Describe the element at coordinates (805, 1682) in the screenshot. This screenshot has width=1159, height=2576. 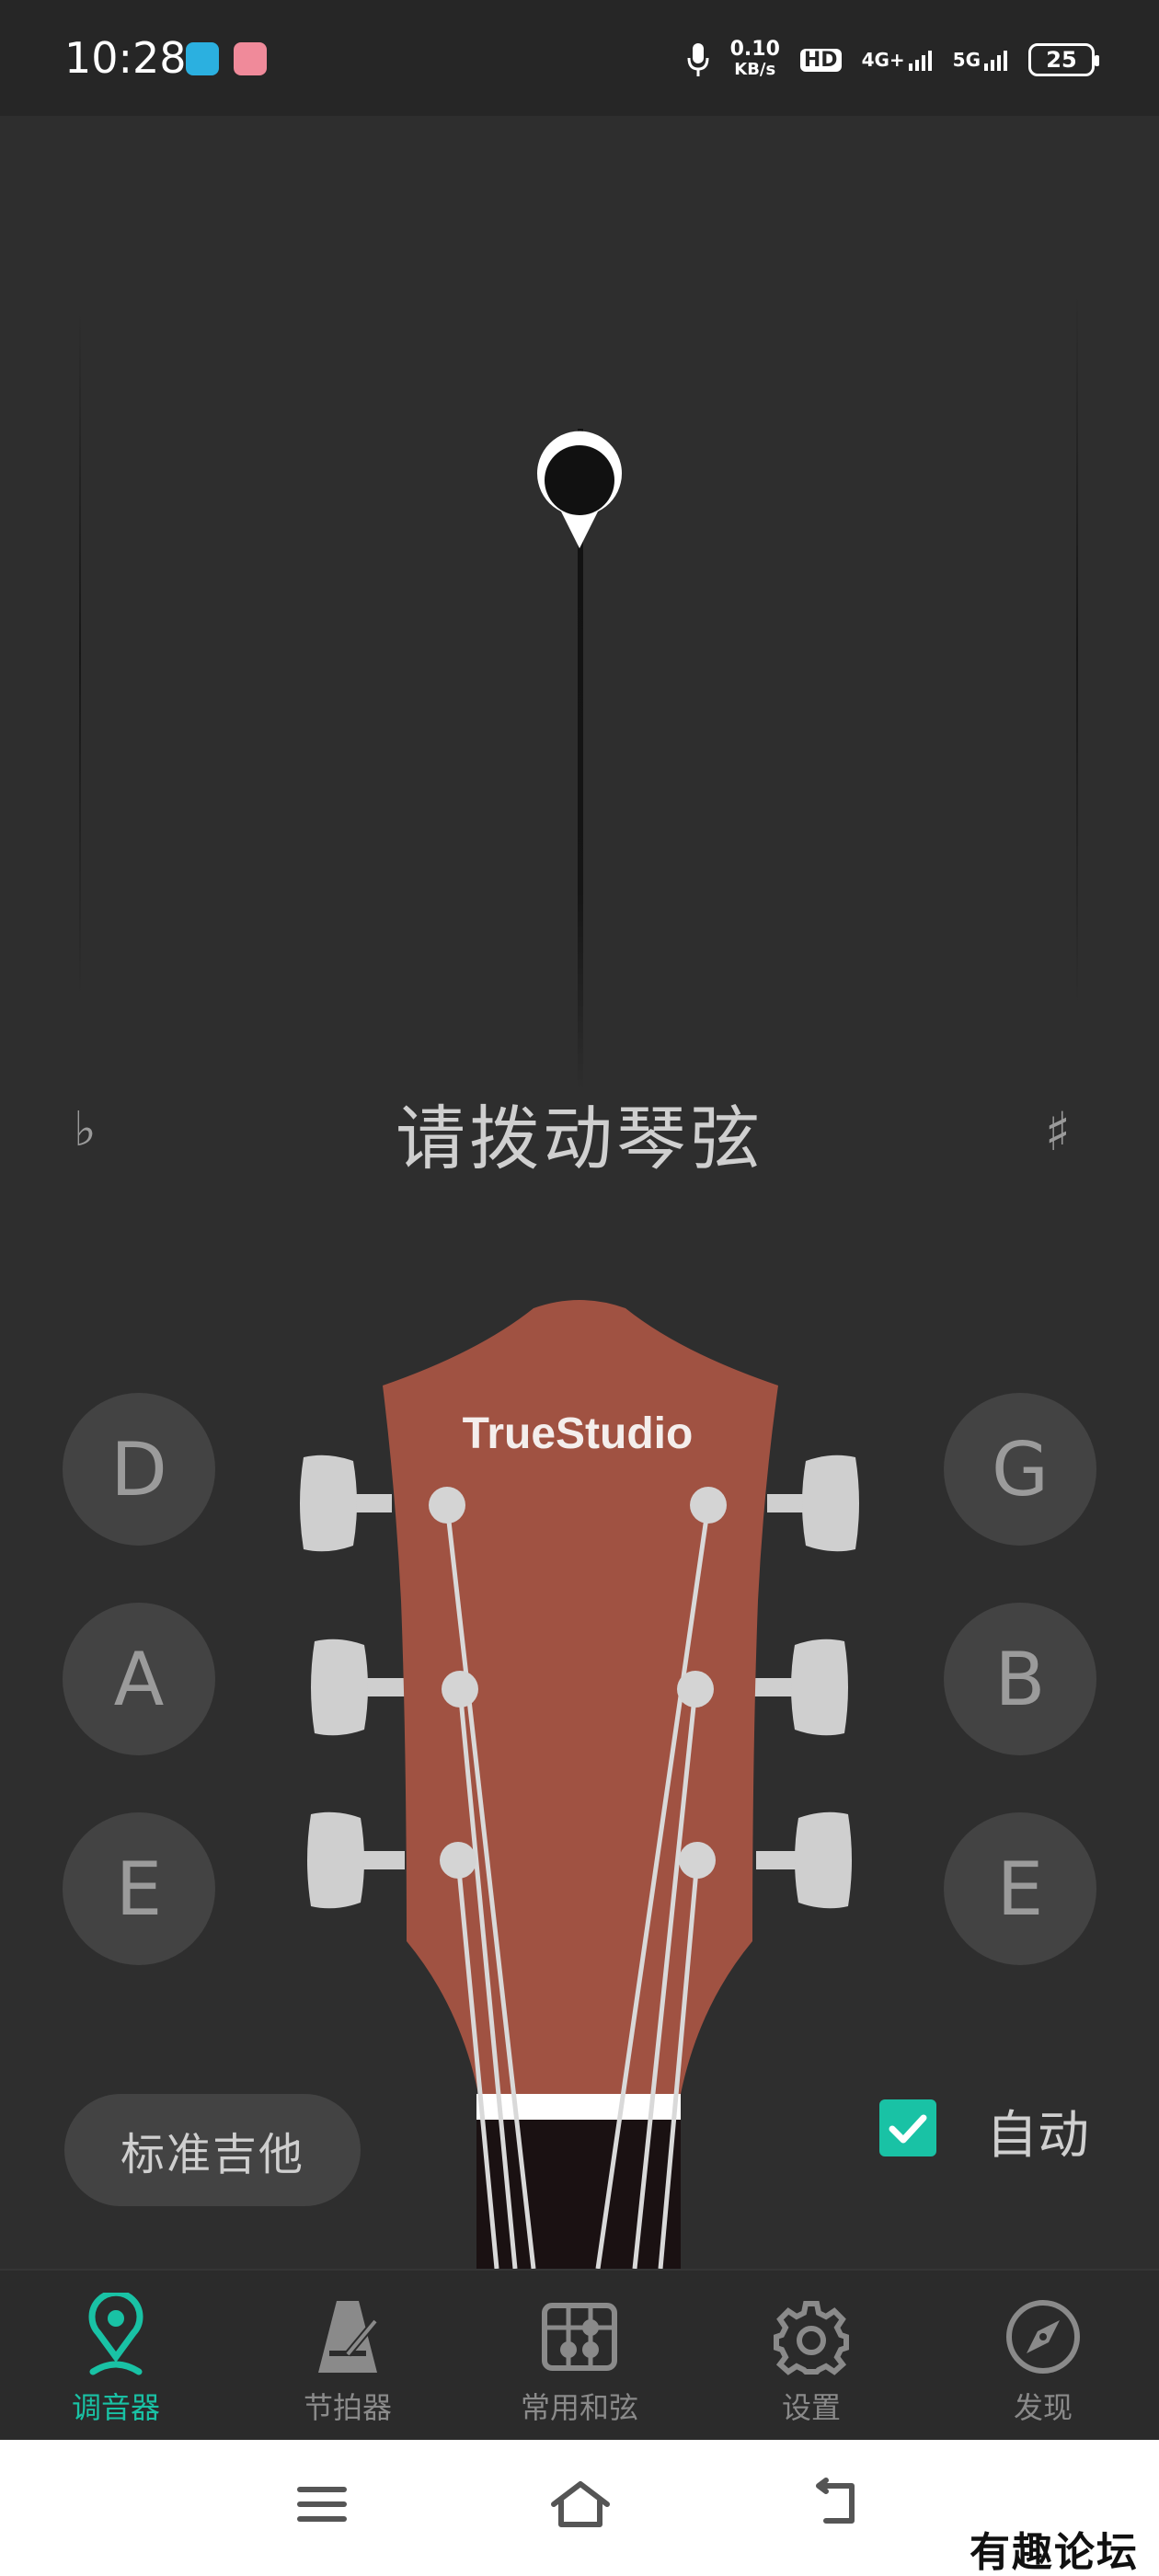
I see `tuning-peg-right` at that location.